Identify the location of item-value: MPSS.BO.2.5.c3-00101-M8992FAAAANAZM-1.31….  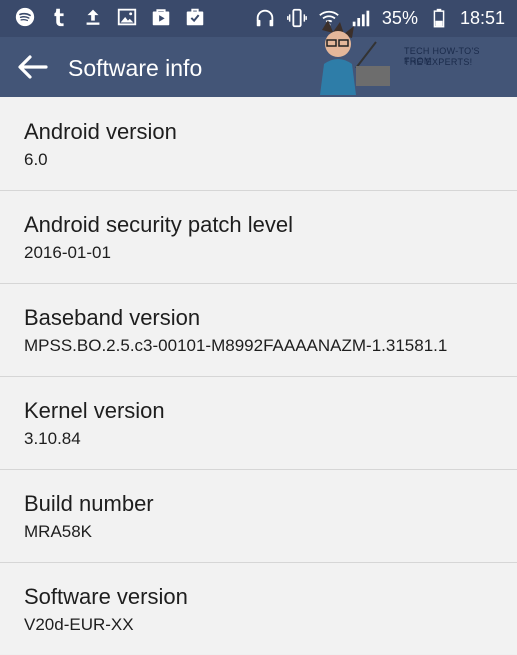
(236, 345).